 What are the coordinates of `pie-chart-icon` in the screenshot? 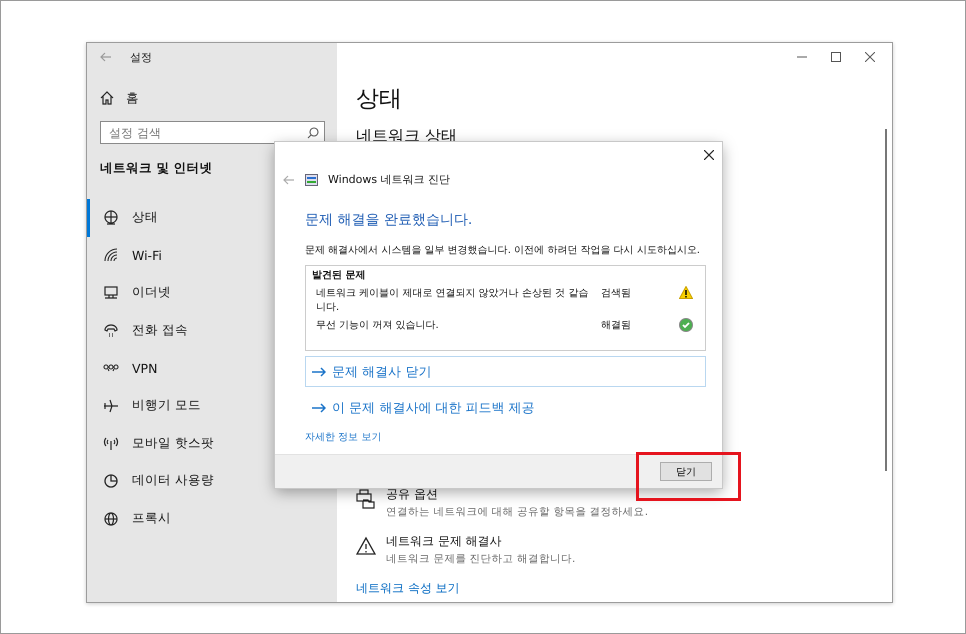 It's located at (111, 480).